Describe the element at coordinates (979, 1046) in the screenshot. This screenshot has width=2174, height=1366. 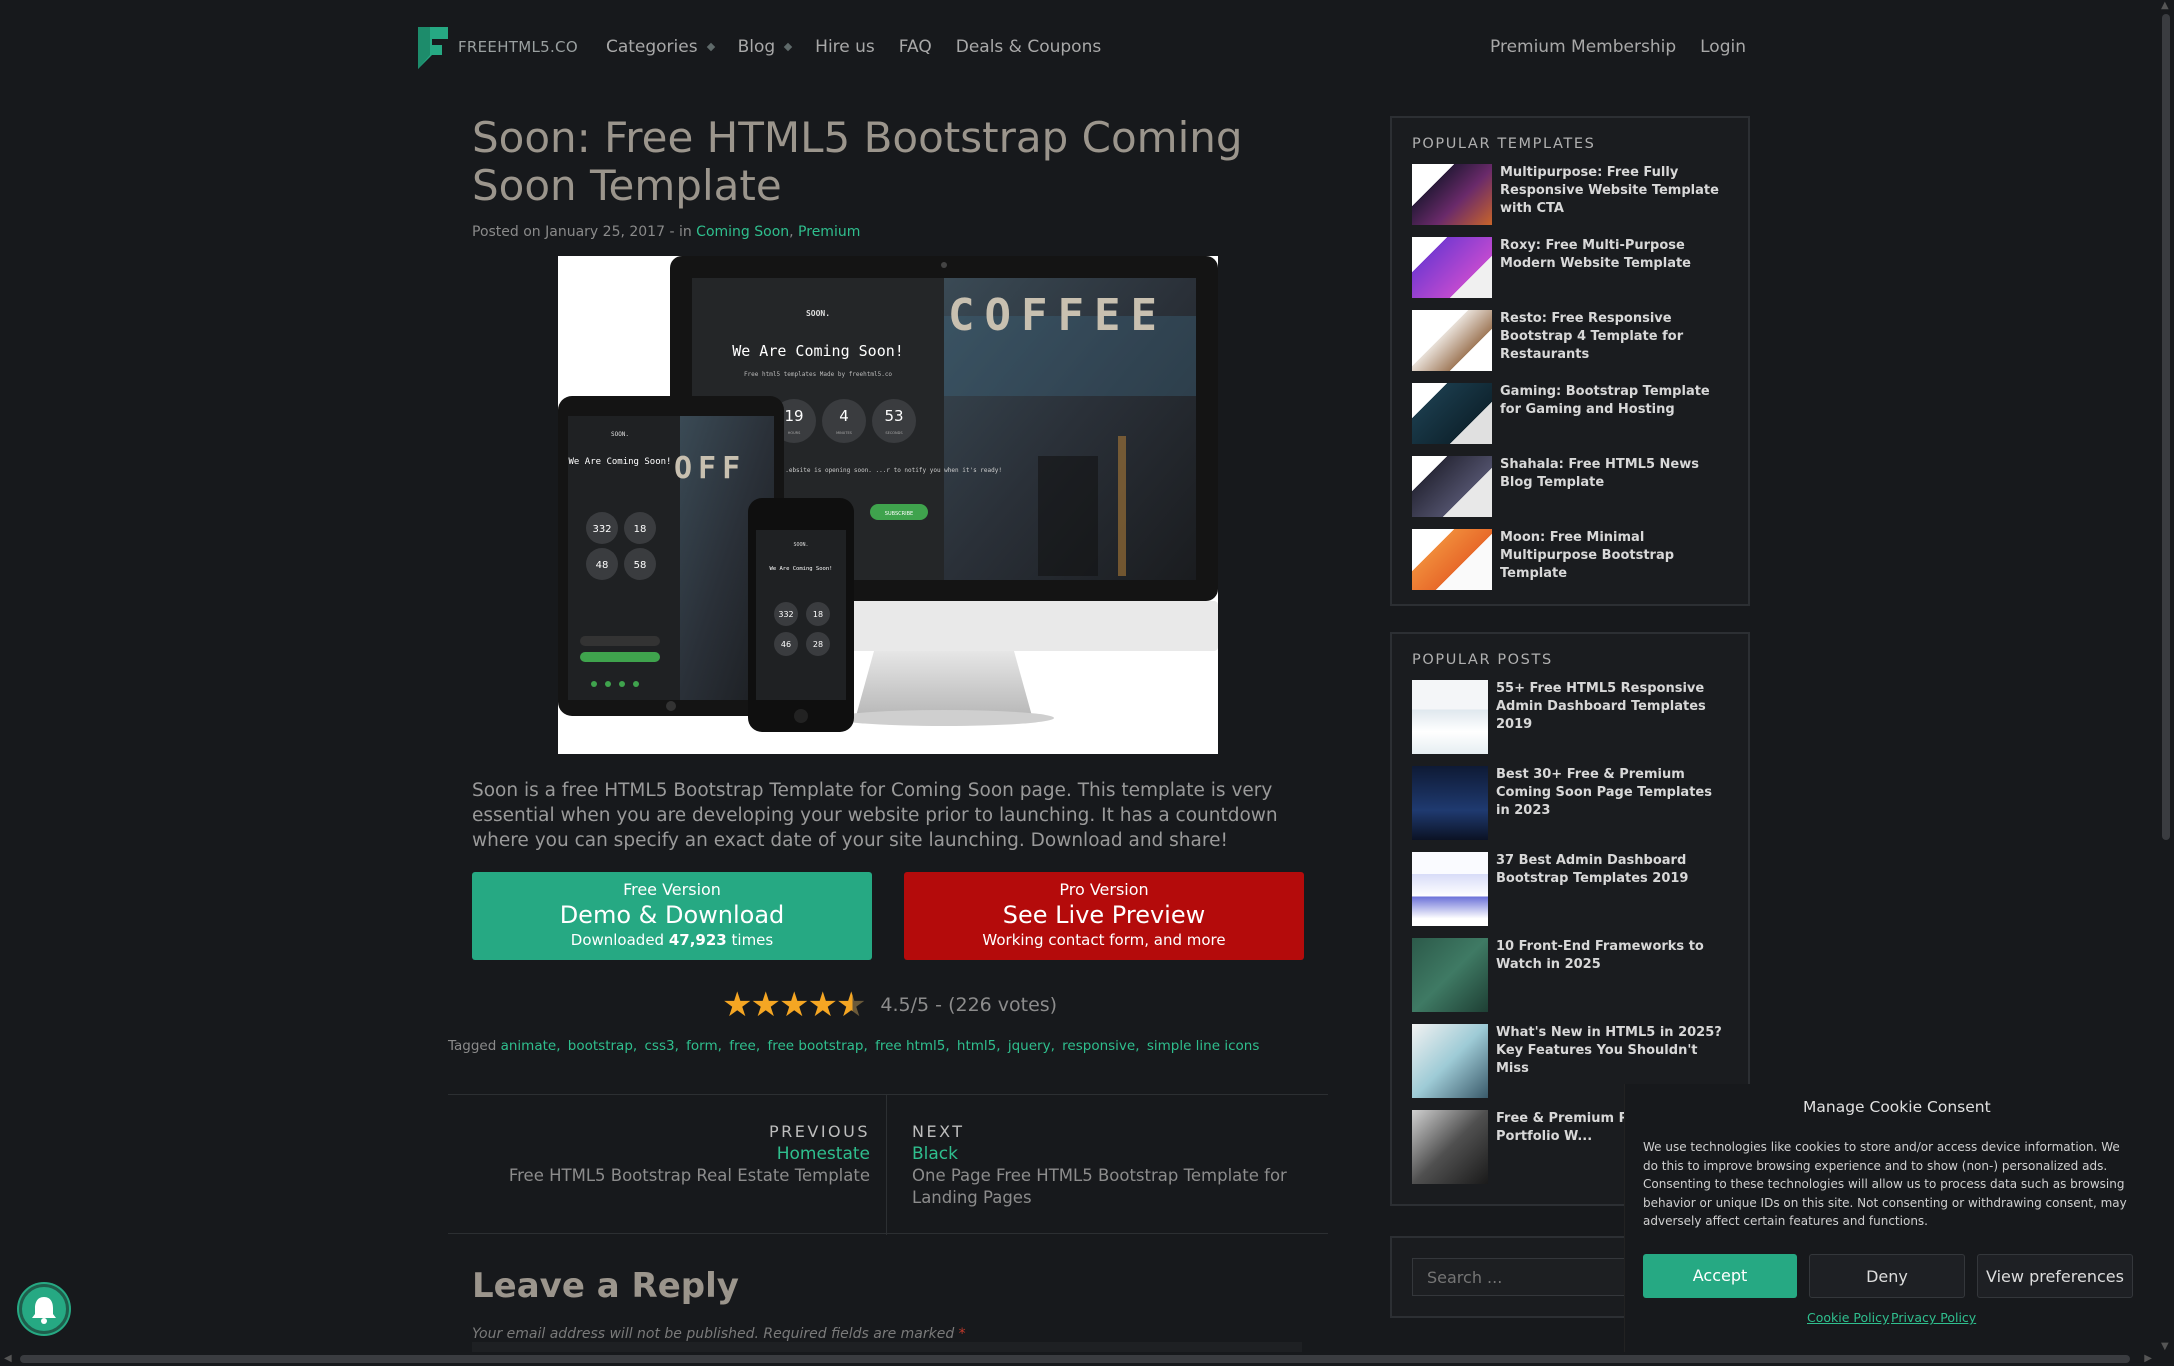
I see `tag-link: html5,` at that location.